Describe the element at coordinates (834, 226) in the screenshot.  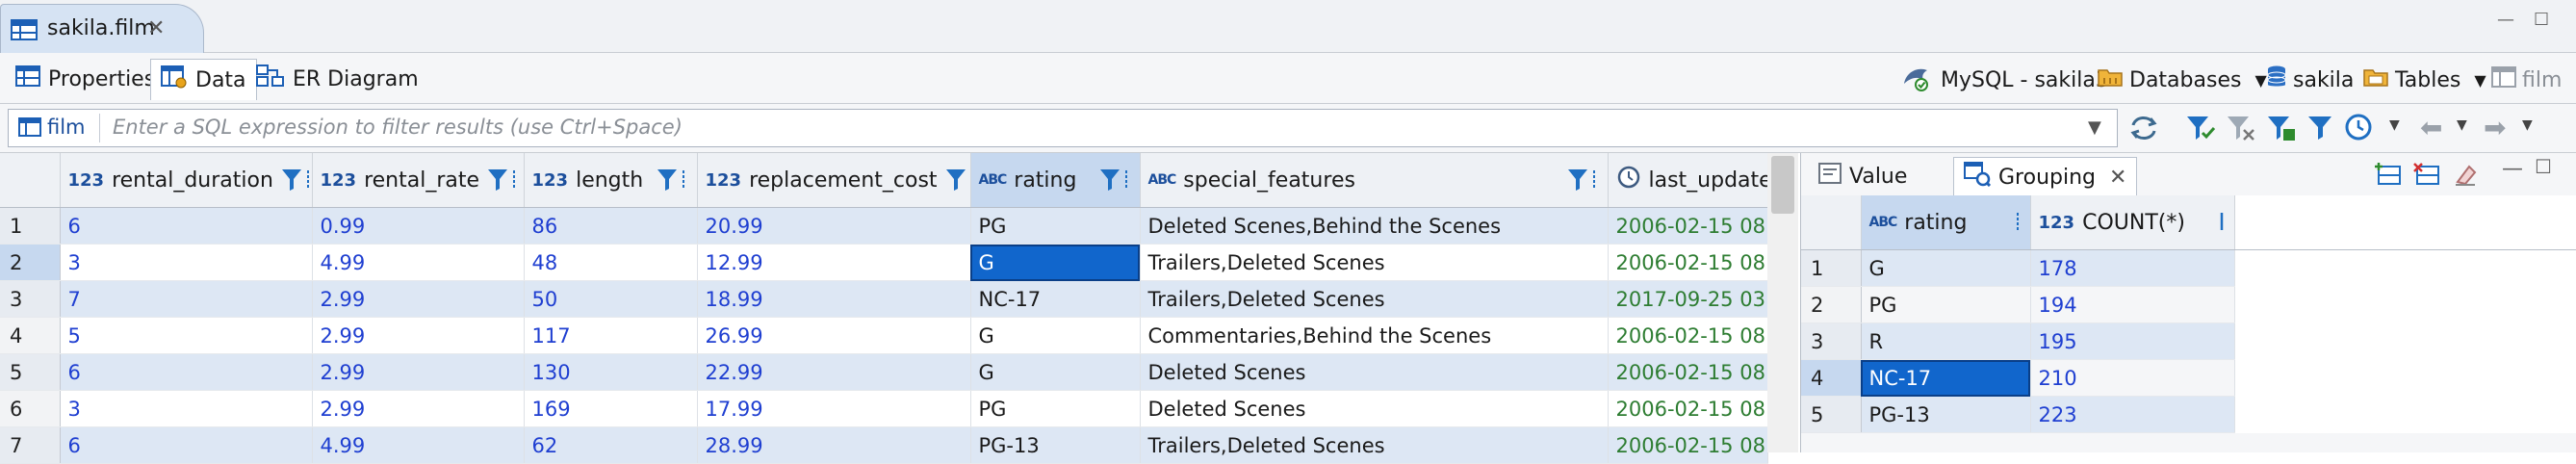
I see `cell-replacement-cost: 20.99` at that location.